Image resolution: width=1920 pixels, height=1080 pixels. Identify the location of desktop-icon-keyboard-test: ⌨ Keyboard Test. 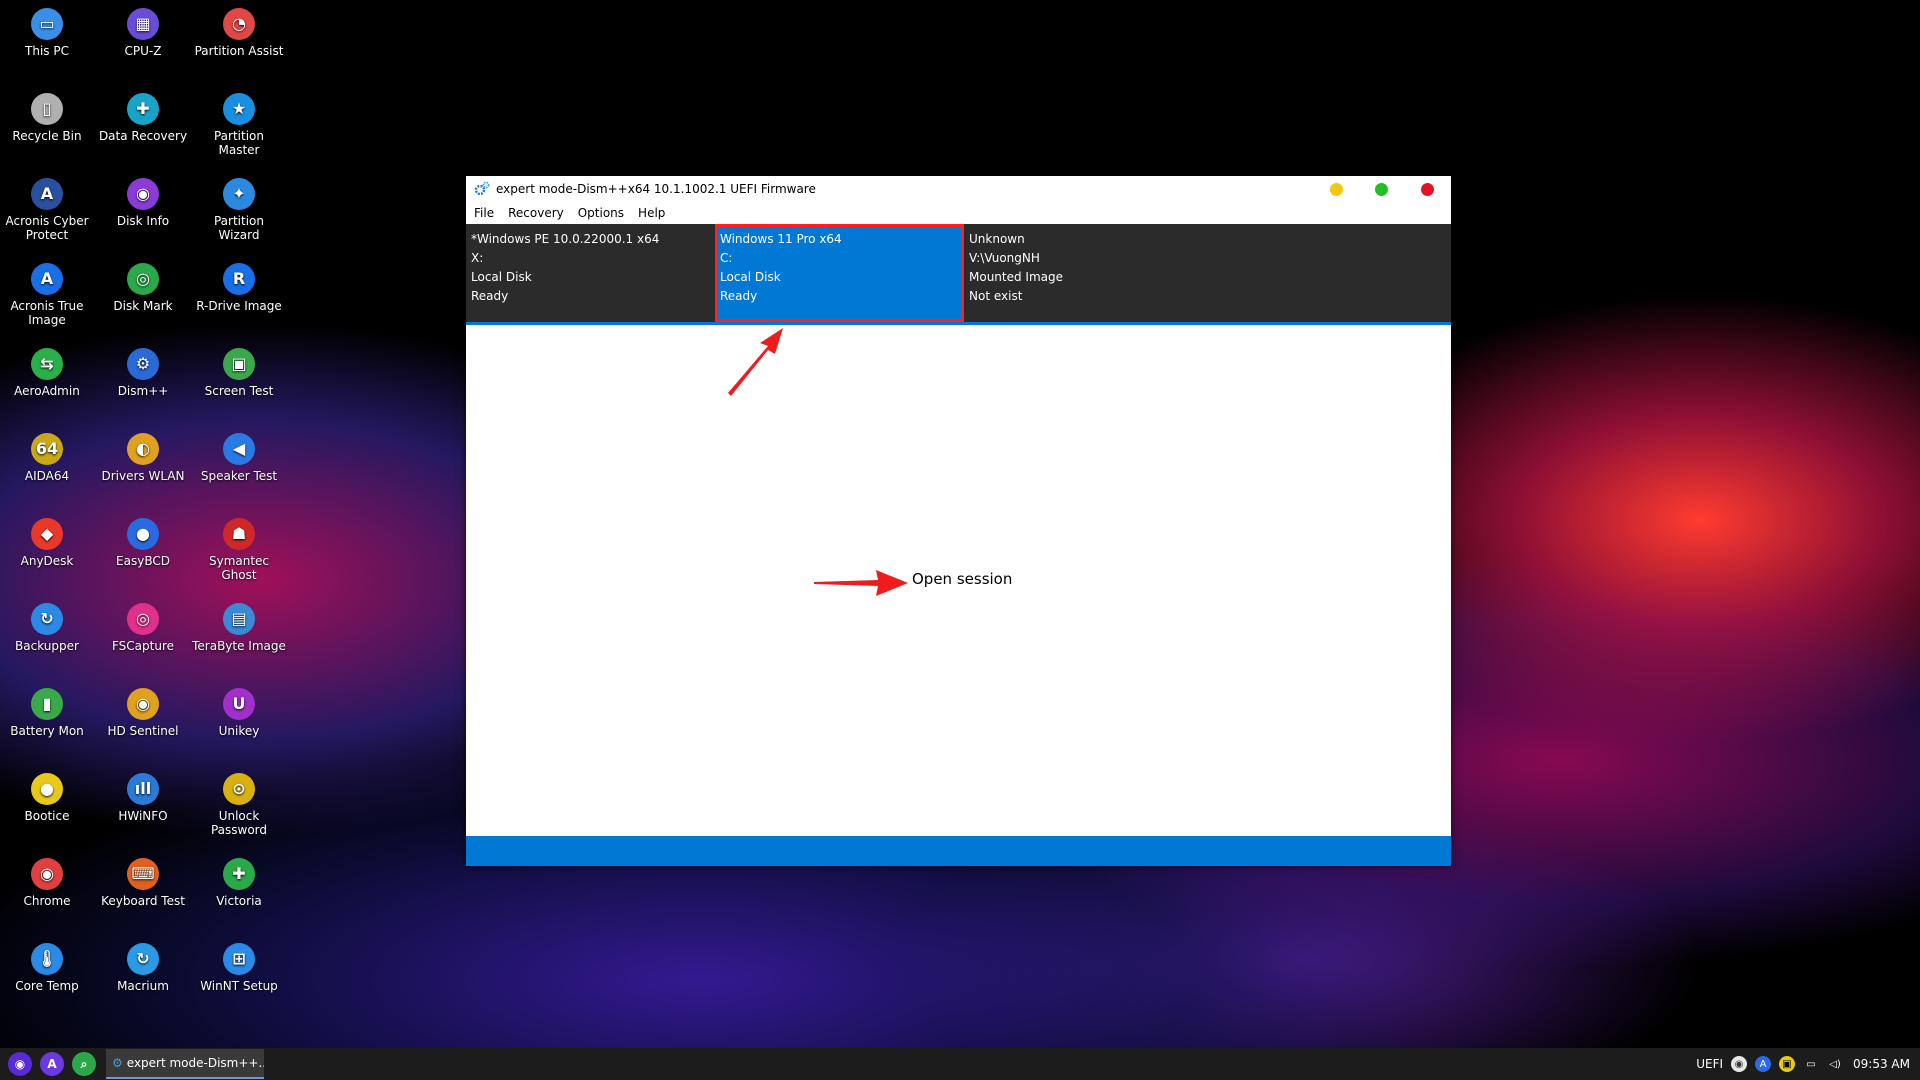
(143, 880).